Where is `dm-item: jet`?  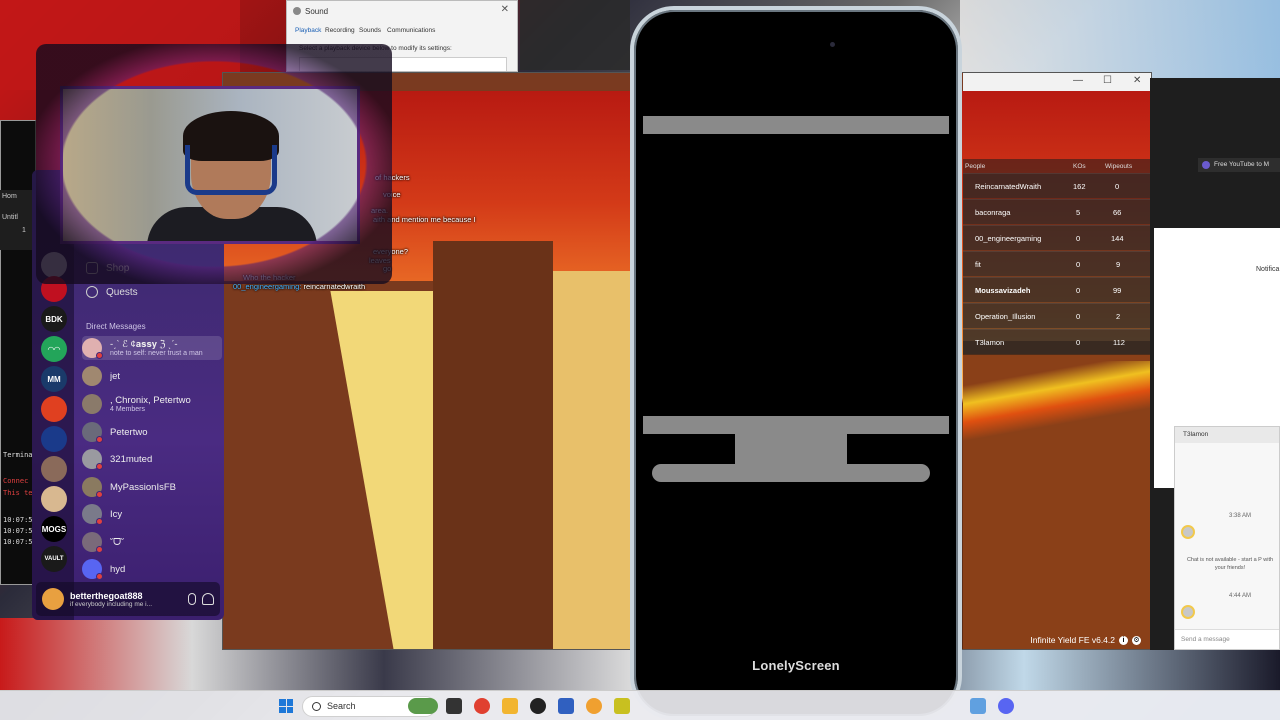 dm-item: jet is located at coordinates (152, 376).